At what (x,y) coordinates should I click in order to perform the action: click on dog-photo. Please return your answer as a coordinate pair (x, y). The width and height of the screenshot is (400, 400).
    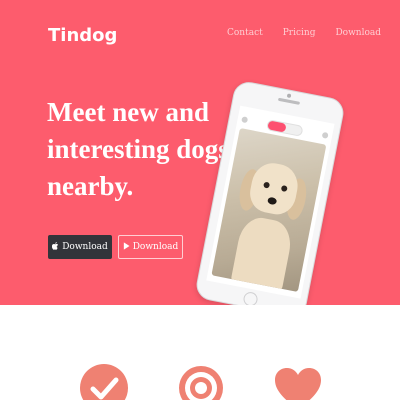
    Looking at the image, I should click on (269, 210).